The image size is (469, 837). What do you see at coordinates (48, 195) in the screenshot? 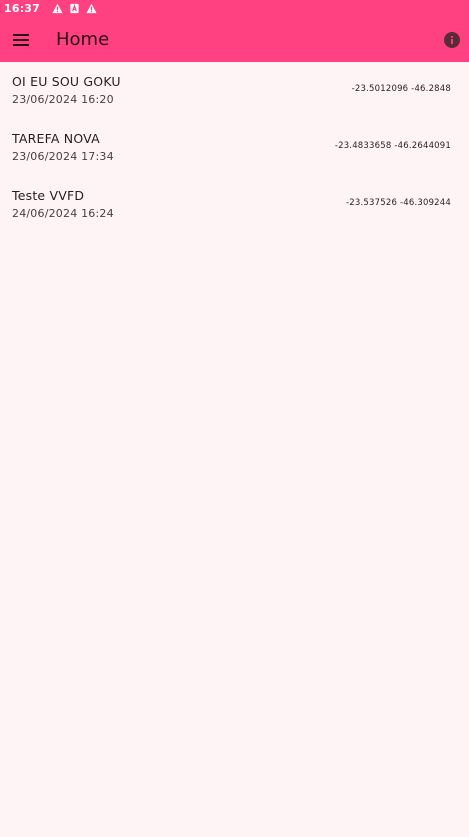
I see `task-title: Teste VVFD` at bounding box center [48, 195].